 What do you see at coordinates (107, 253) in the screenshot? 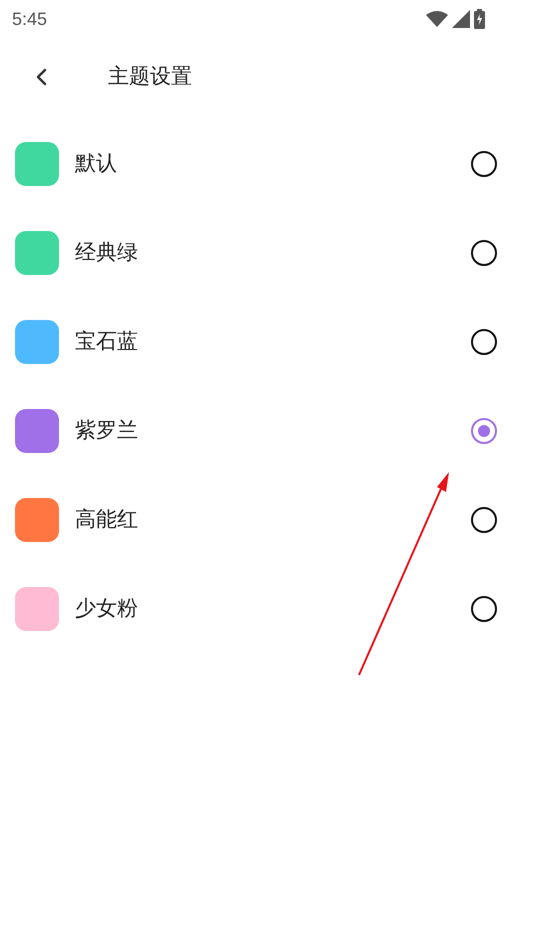
I see `theme-label: 经典绿` at bounding box center [107, 253].